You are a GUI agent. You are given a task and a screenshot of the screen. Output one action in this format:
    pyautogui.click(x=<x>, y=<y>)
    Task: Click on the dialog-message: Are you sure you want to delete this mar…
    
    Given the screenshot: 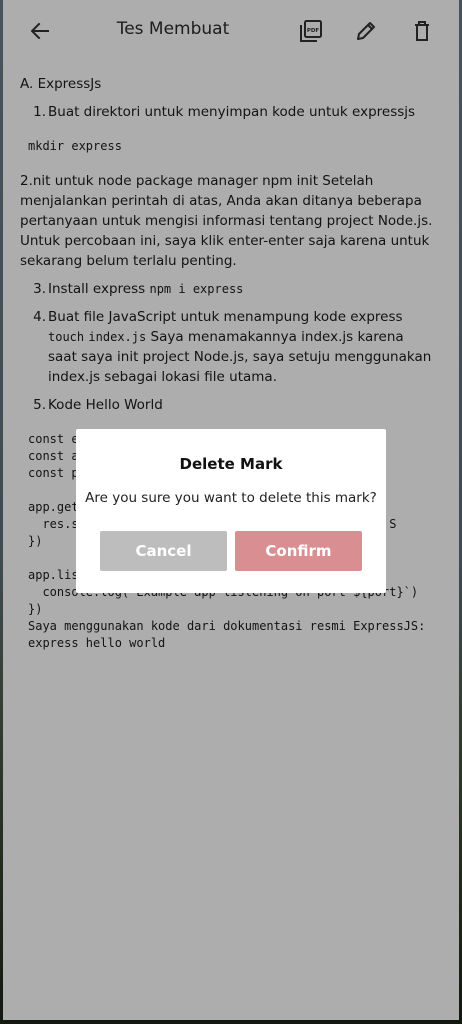 What is the action you would take?
    pyautogui.click(x=231, y=498)
    